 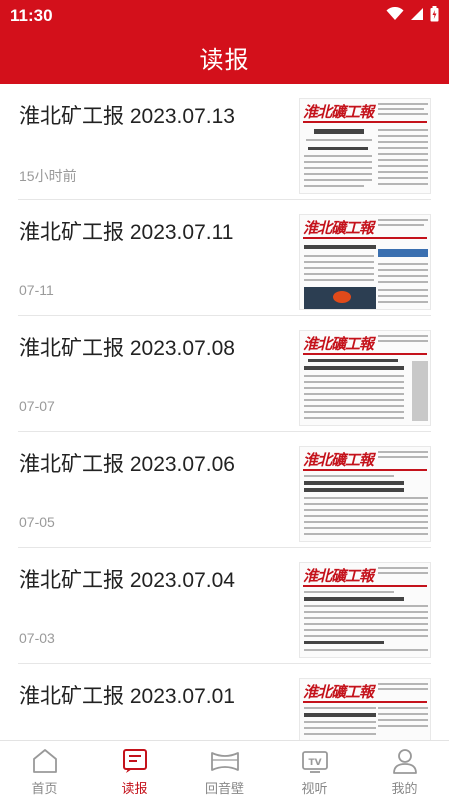 What do you see at coordinates (134, 788) in the screenshot?
I see `tab-label: 读报` at bounding box center [134, 788].